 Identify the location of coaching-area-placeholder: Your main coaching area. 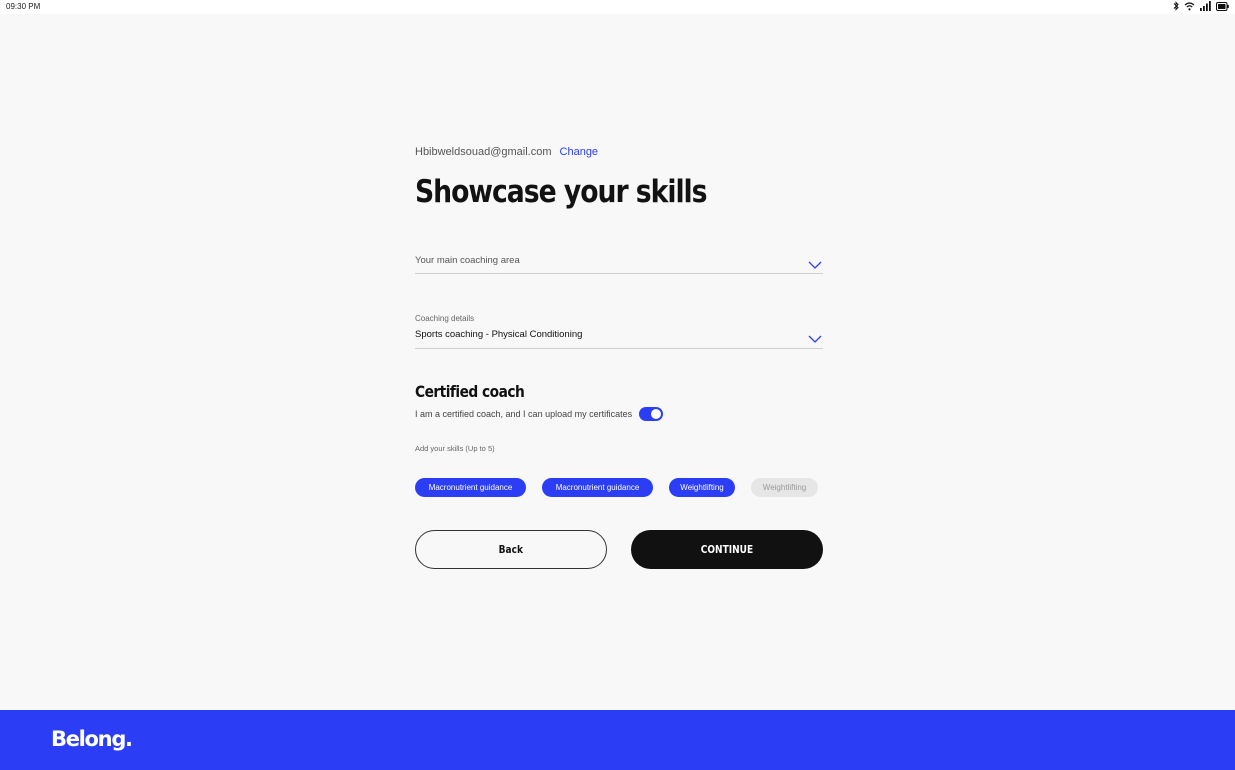
(467, 260).